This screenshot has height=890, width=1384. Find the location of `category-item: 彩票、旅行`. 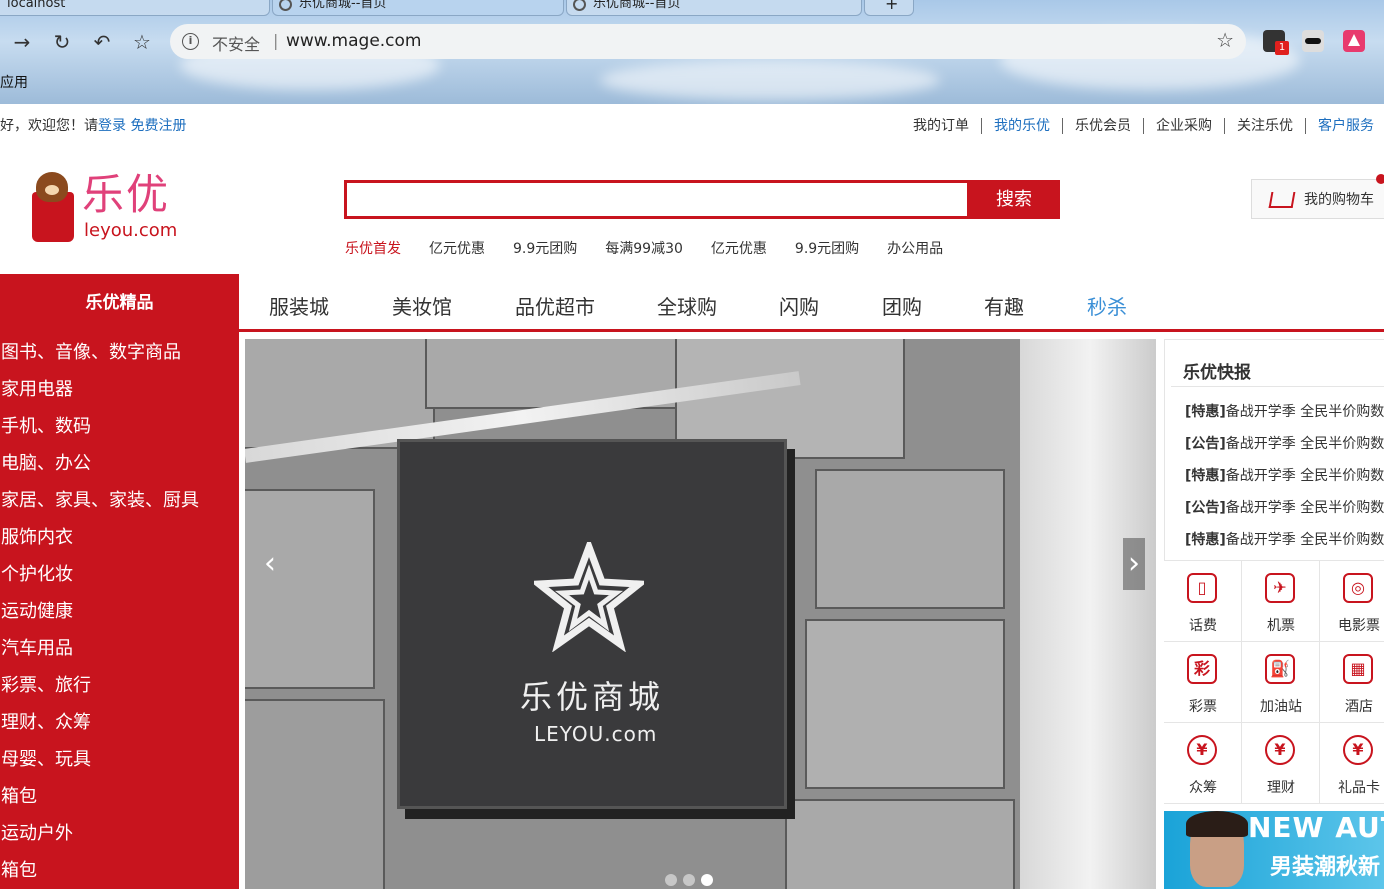

category-item: 彩票、旅行 is located at coordinates (119, 685).